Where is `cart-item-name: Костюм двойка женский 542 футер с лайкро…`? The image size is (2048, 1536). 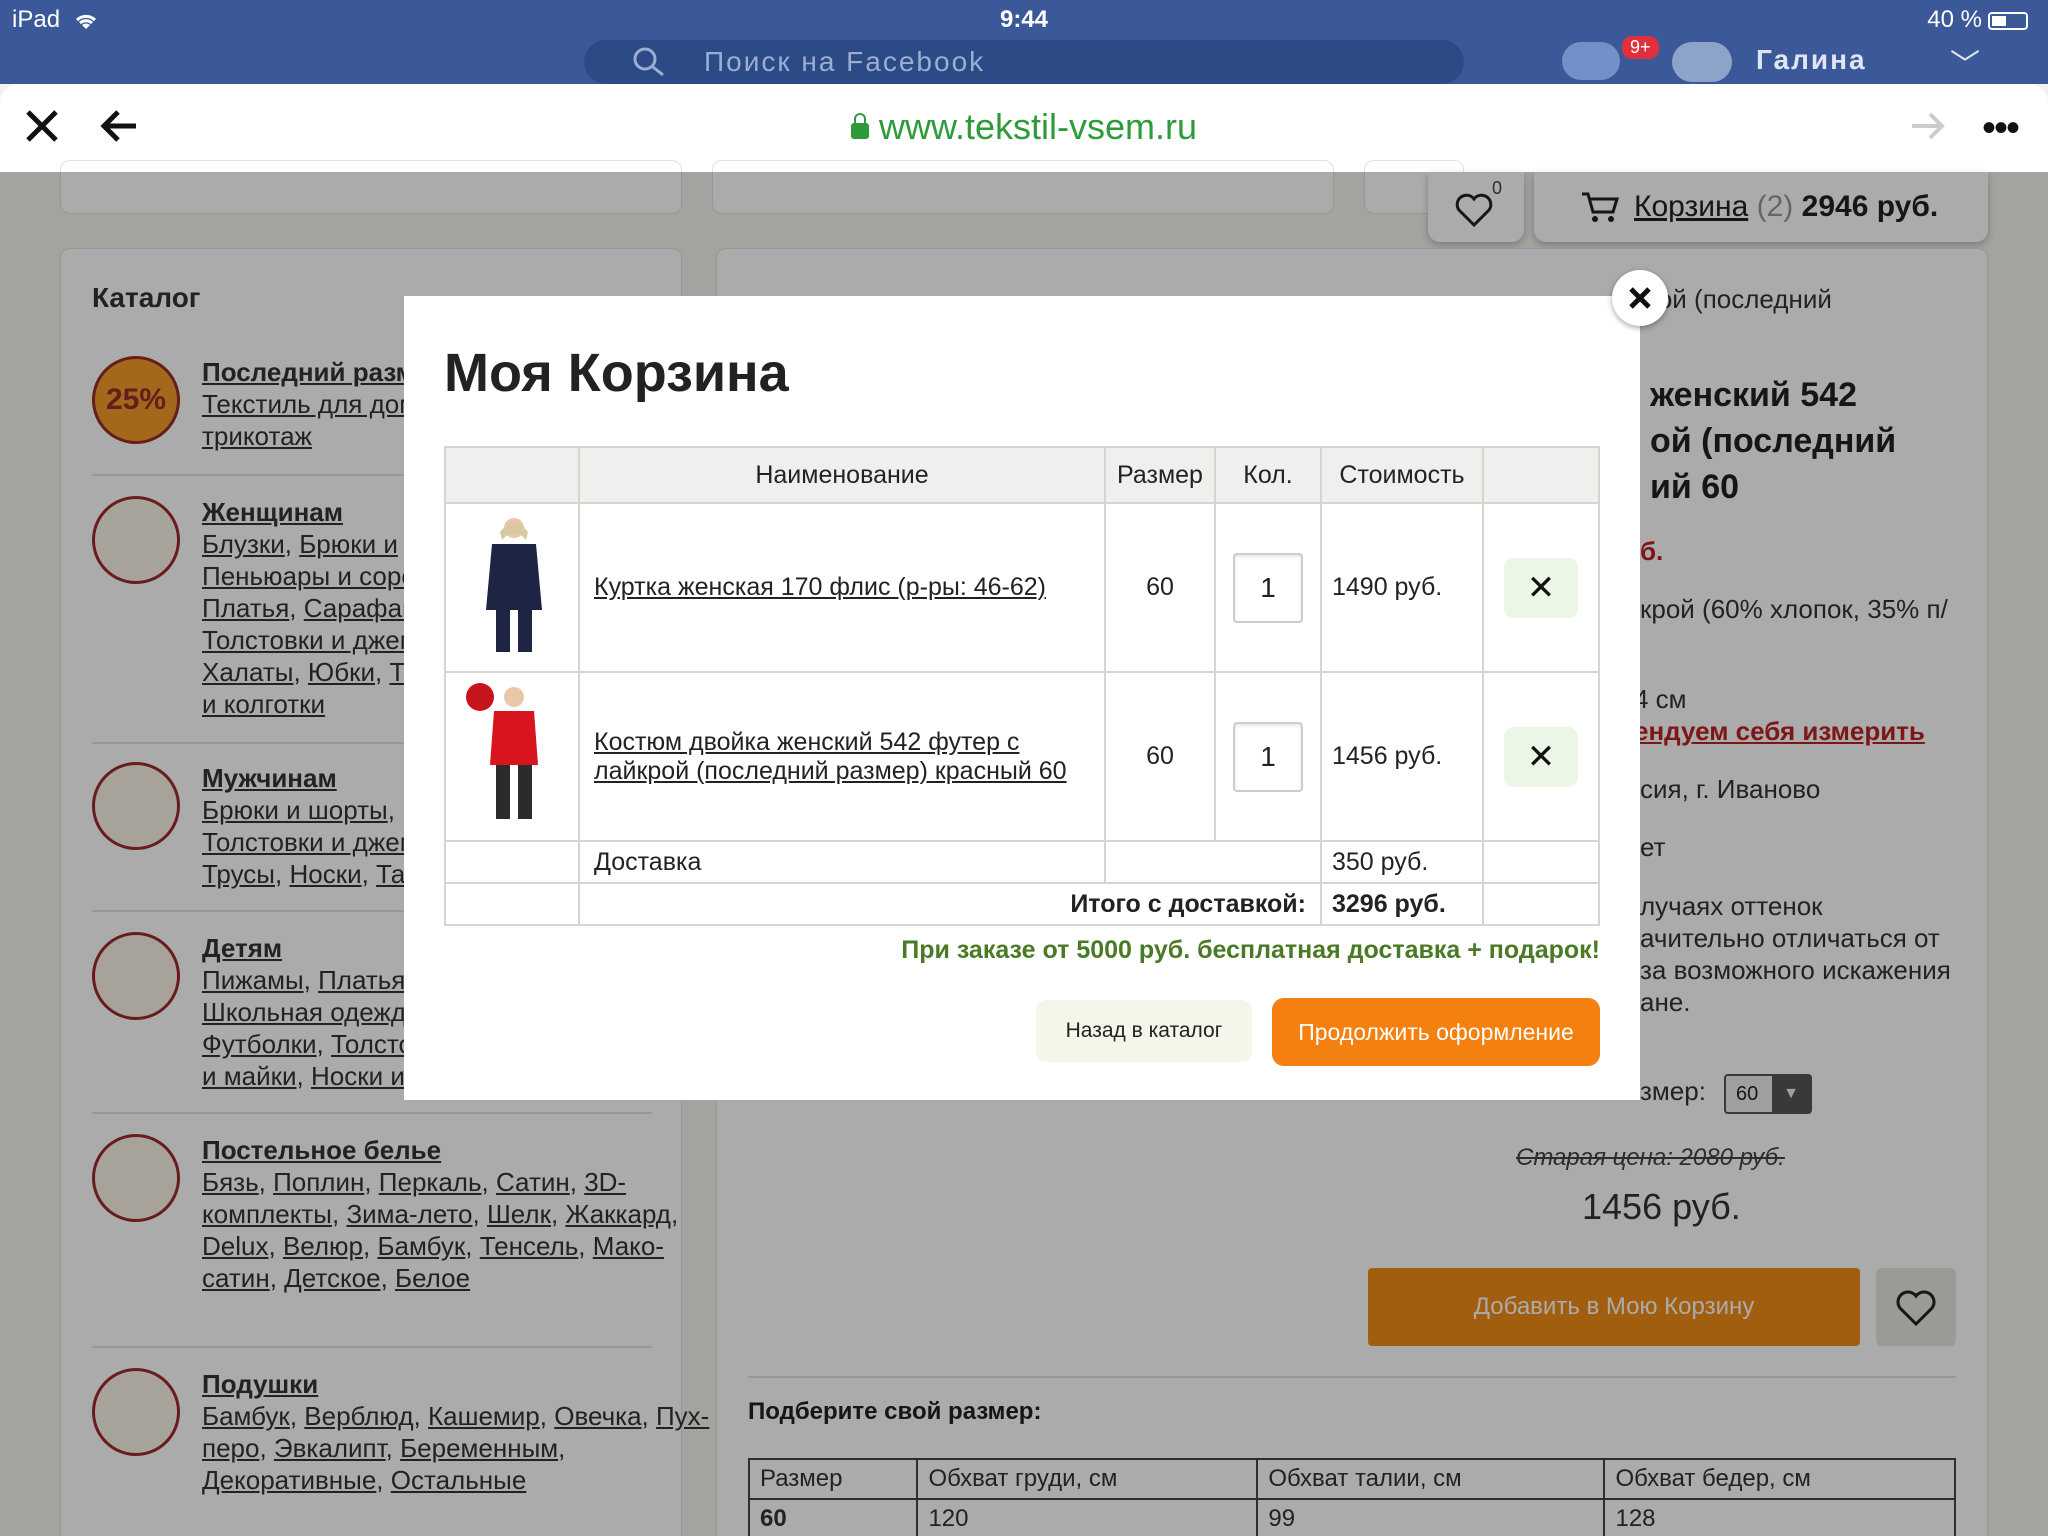 cart-item-name: Костюм двойка женский 542 футер с лайкро… is located at coordinates (830, 756).